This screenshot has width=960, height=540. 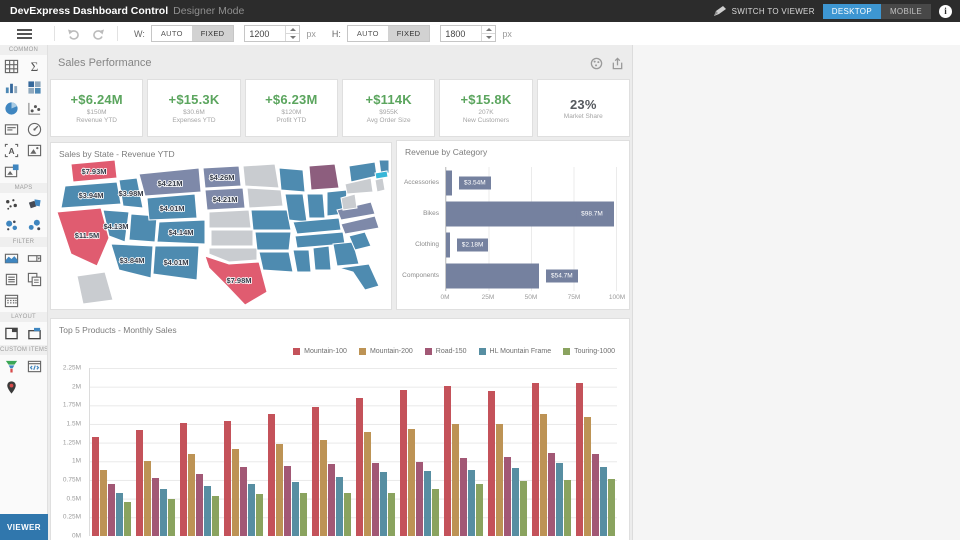 I want to click on kpi-card-avg-order-size: +$114K $955K Avg Order Size, so click(x=388, y=108).